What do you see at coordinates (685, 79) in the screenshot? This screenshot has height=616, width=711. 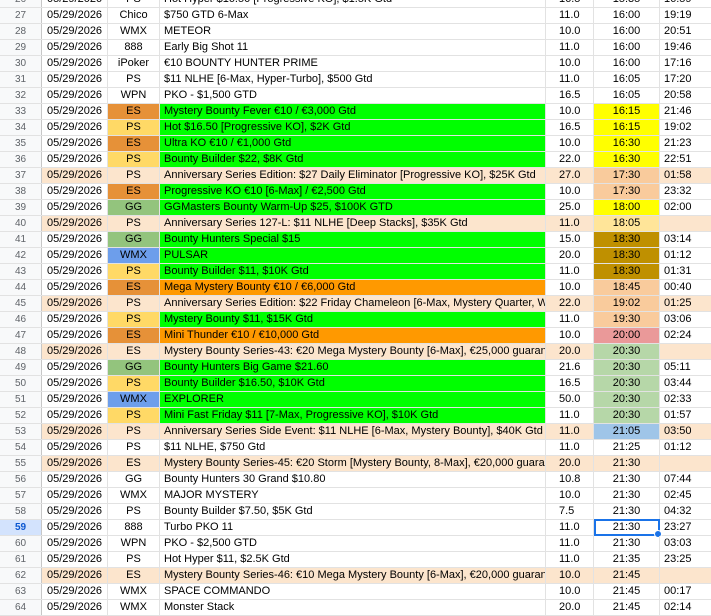 I see `end-time-cell: 17:20` at bounding box center [685, 79].